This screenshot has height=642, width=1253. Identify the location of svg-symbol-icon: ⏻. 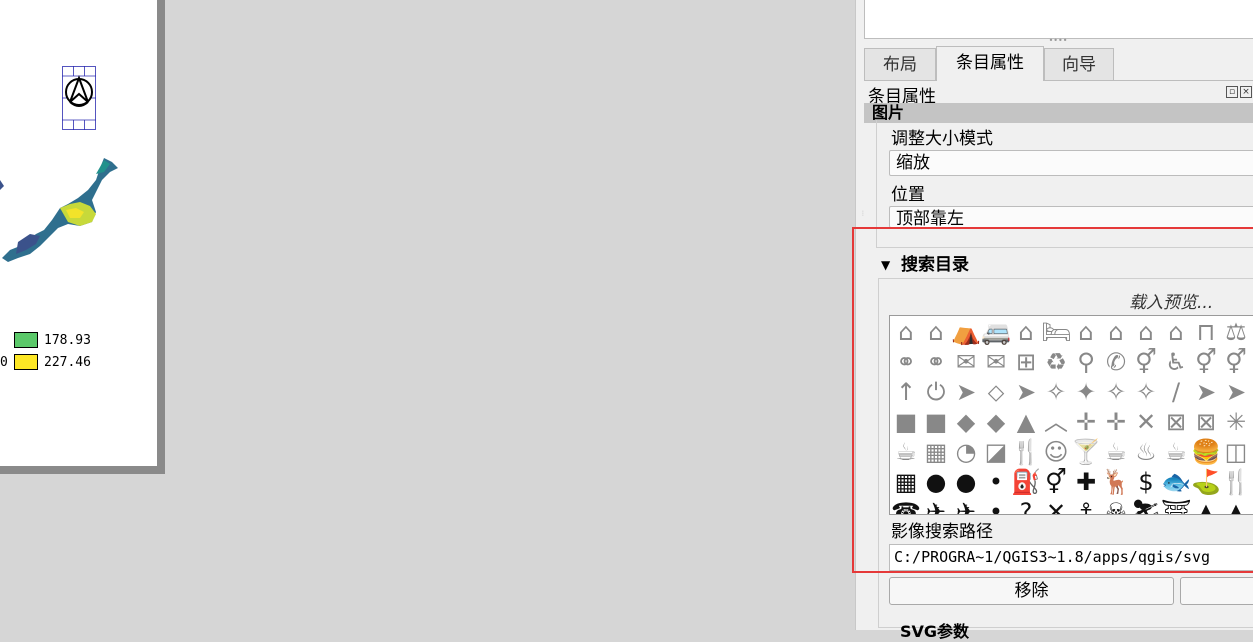
(936, 392).